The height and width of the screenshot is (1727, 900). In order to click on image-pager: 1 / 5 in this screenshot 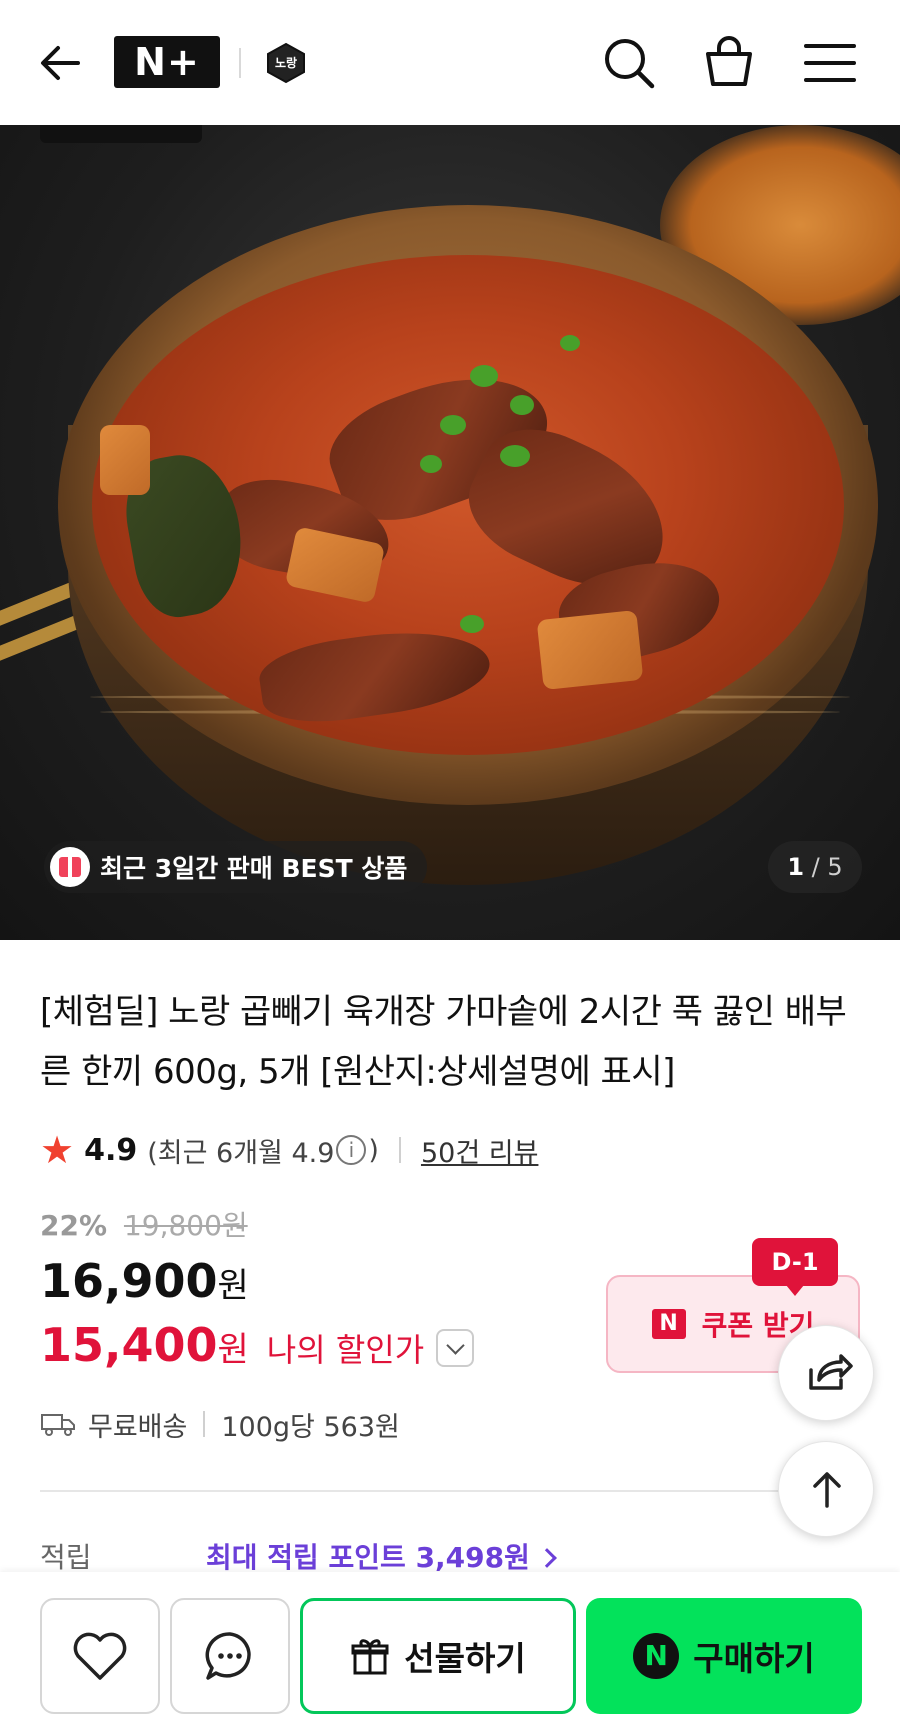, I will do `click(815, 867)`.